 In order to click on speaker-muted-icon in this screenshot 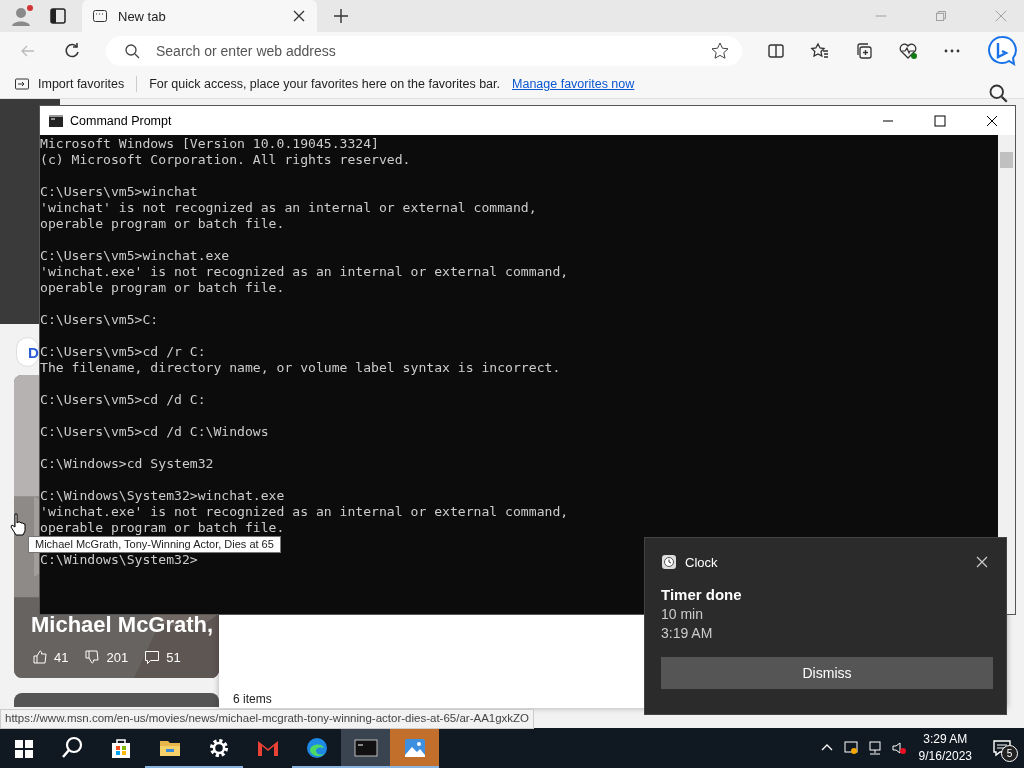, I will do `click(898, 748)`.